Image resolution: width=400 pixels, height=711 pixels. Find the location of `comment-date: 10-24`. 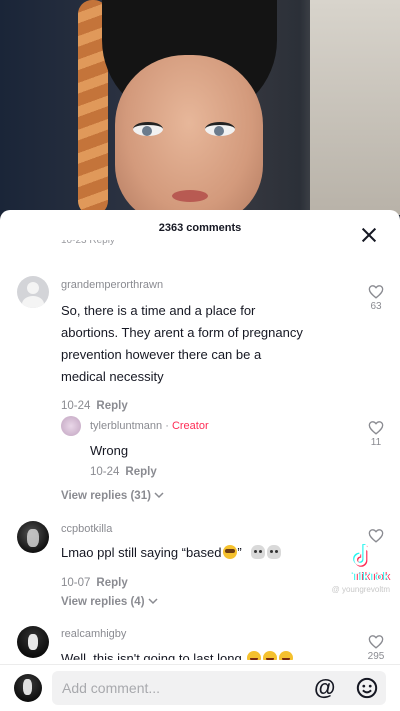

comment-date: 10-24 is located at coordinates (76, 406).